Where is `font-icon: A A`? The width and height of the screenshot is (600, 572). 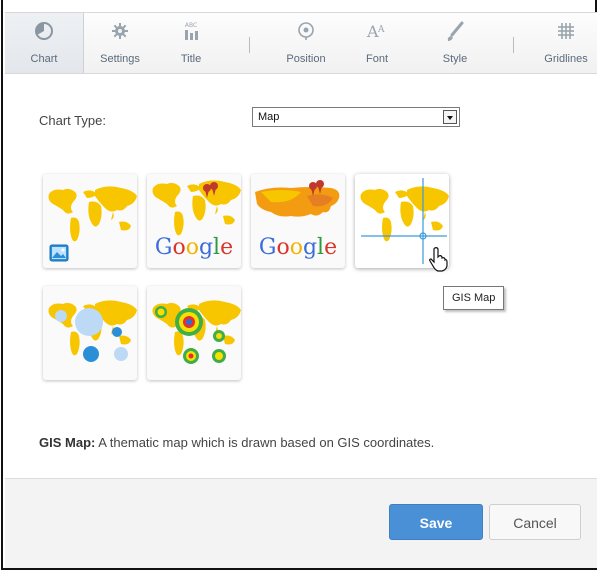
font-icon: A A is located at coordinates (377, 33).